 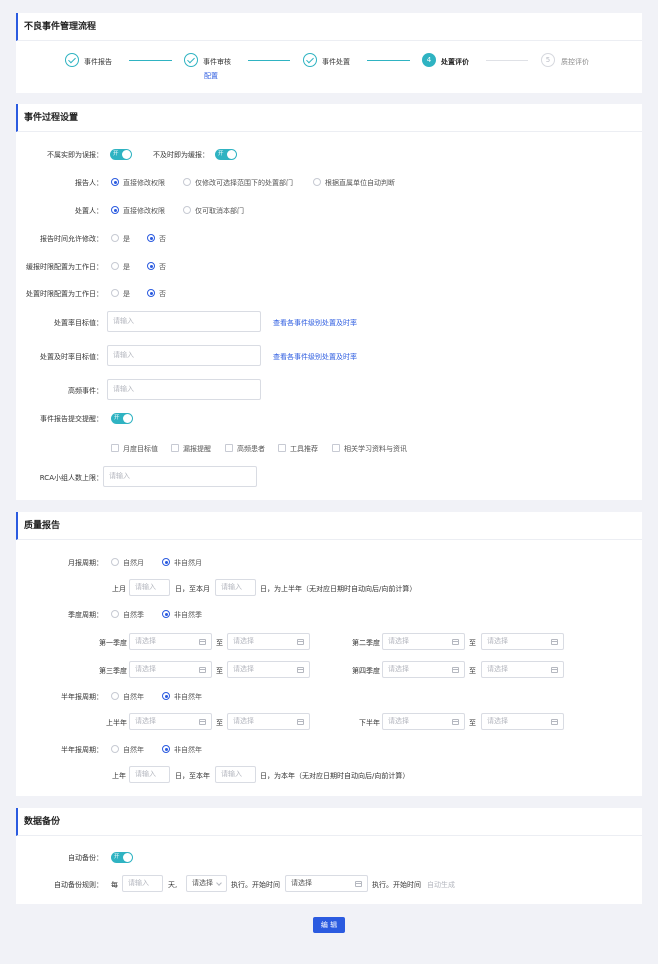 I want to click on h2-start-date: 请选择, so click(x=423, y=721).